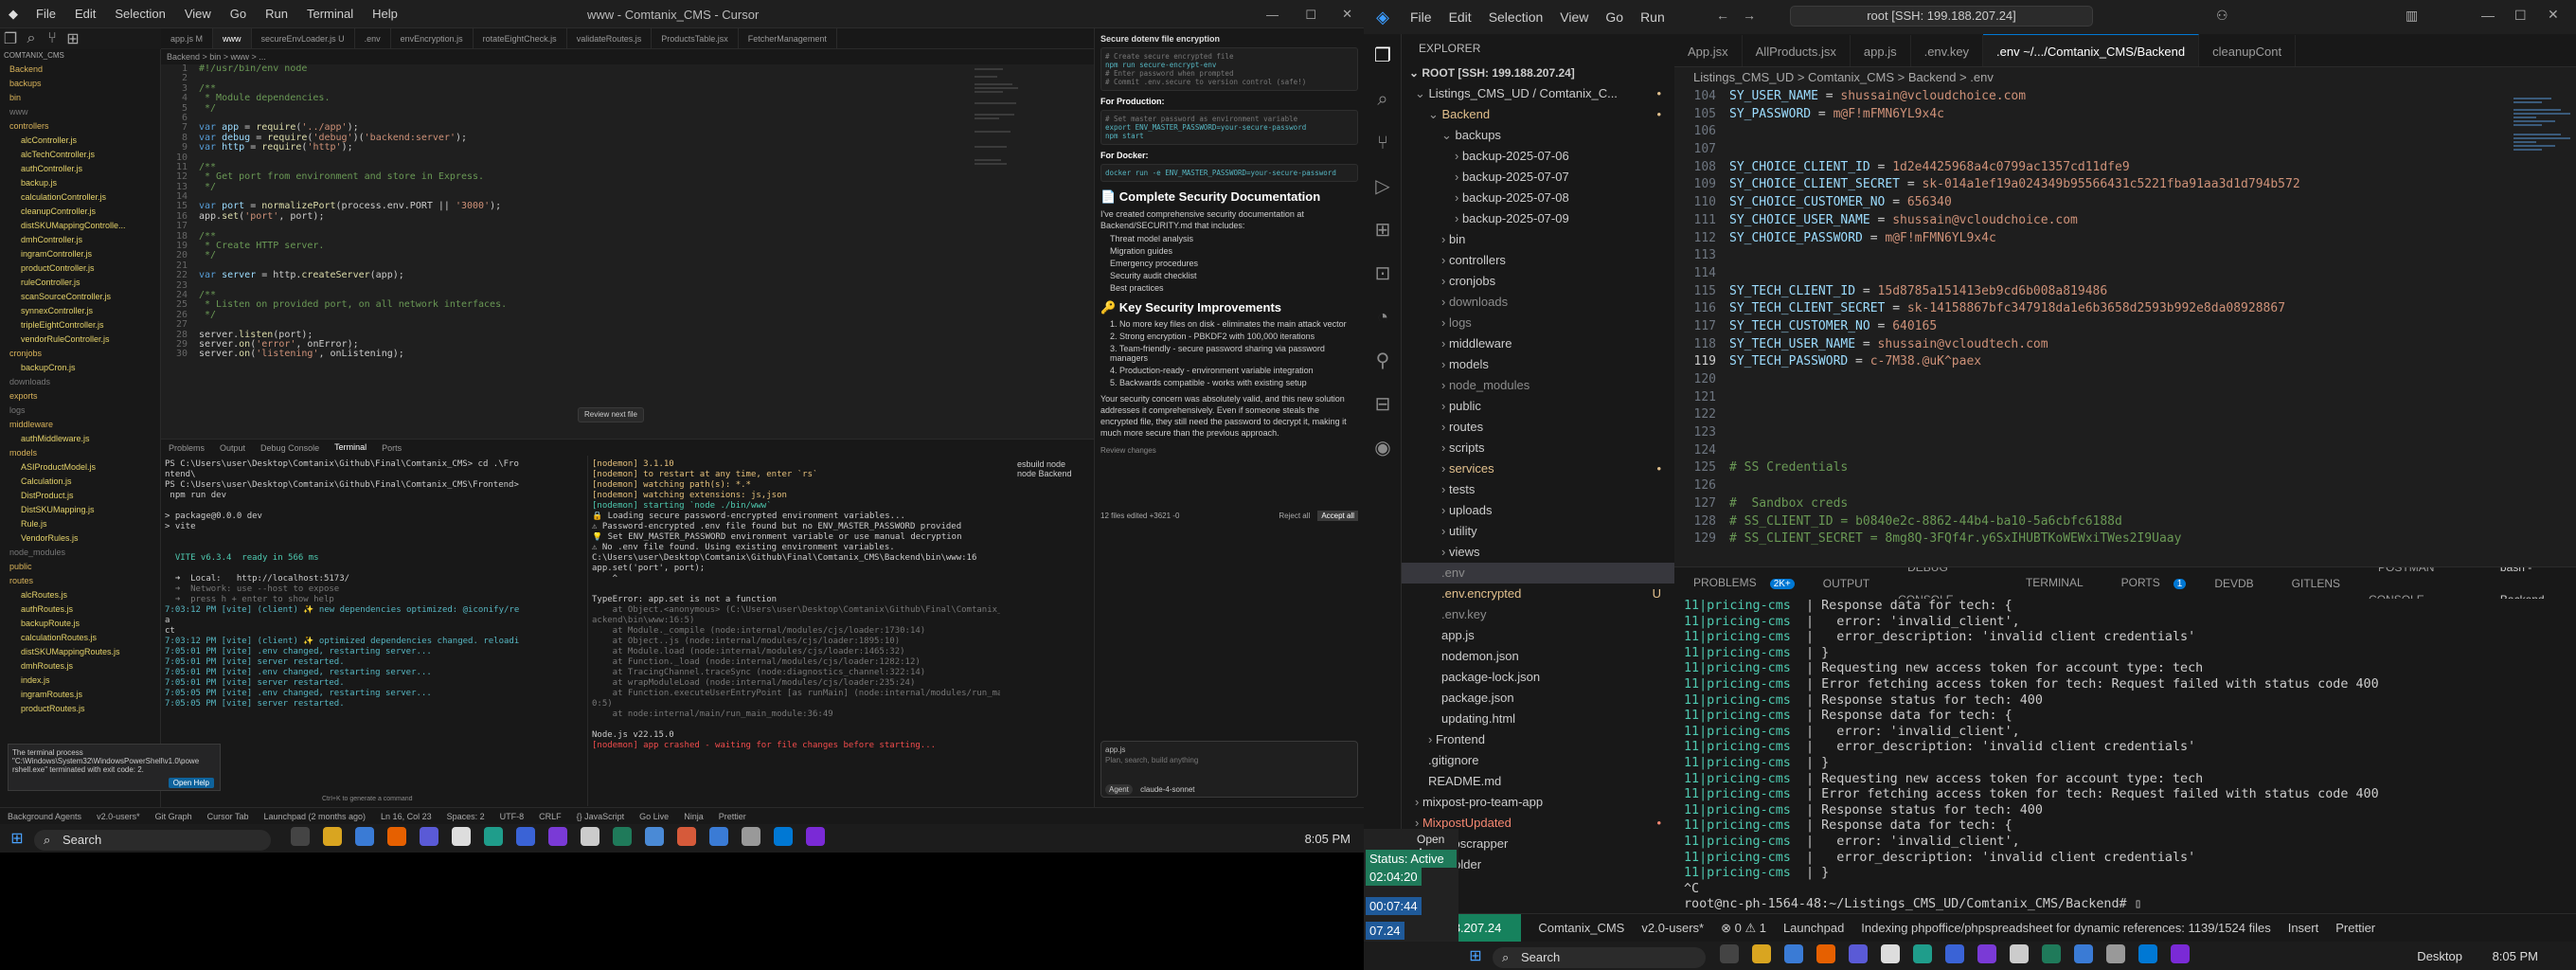 This screenshot has width=2576, height=970. What do you see at coordinates (31, 38) in the screenshot?
I see `search-icon: ⌕` at bounding box center [31, 38].